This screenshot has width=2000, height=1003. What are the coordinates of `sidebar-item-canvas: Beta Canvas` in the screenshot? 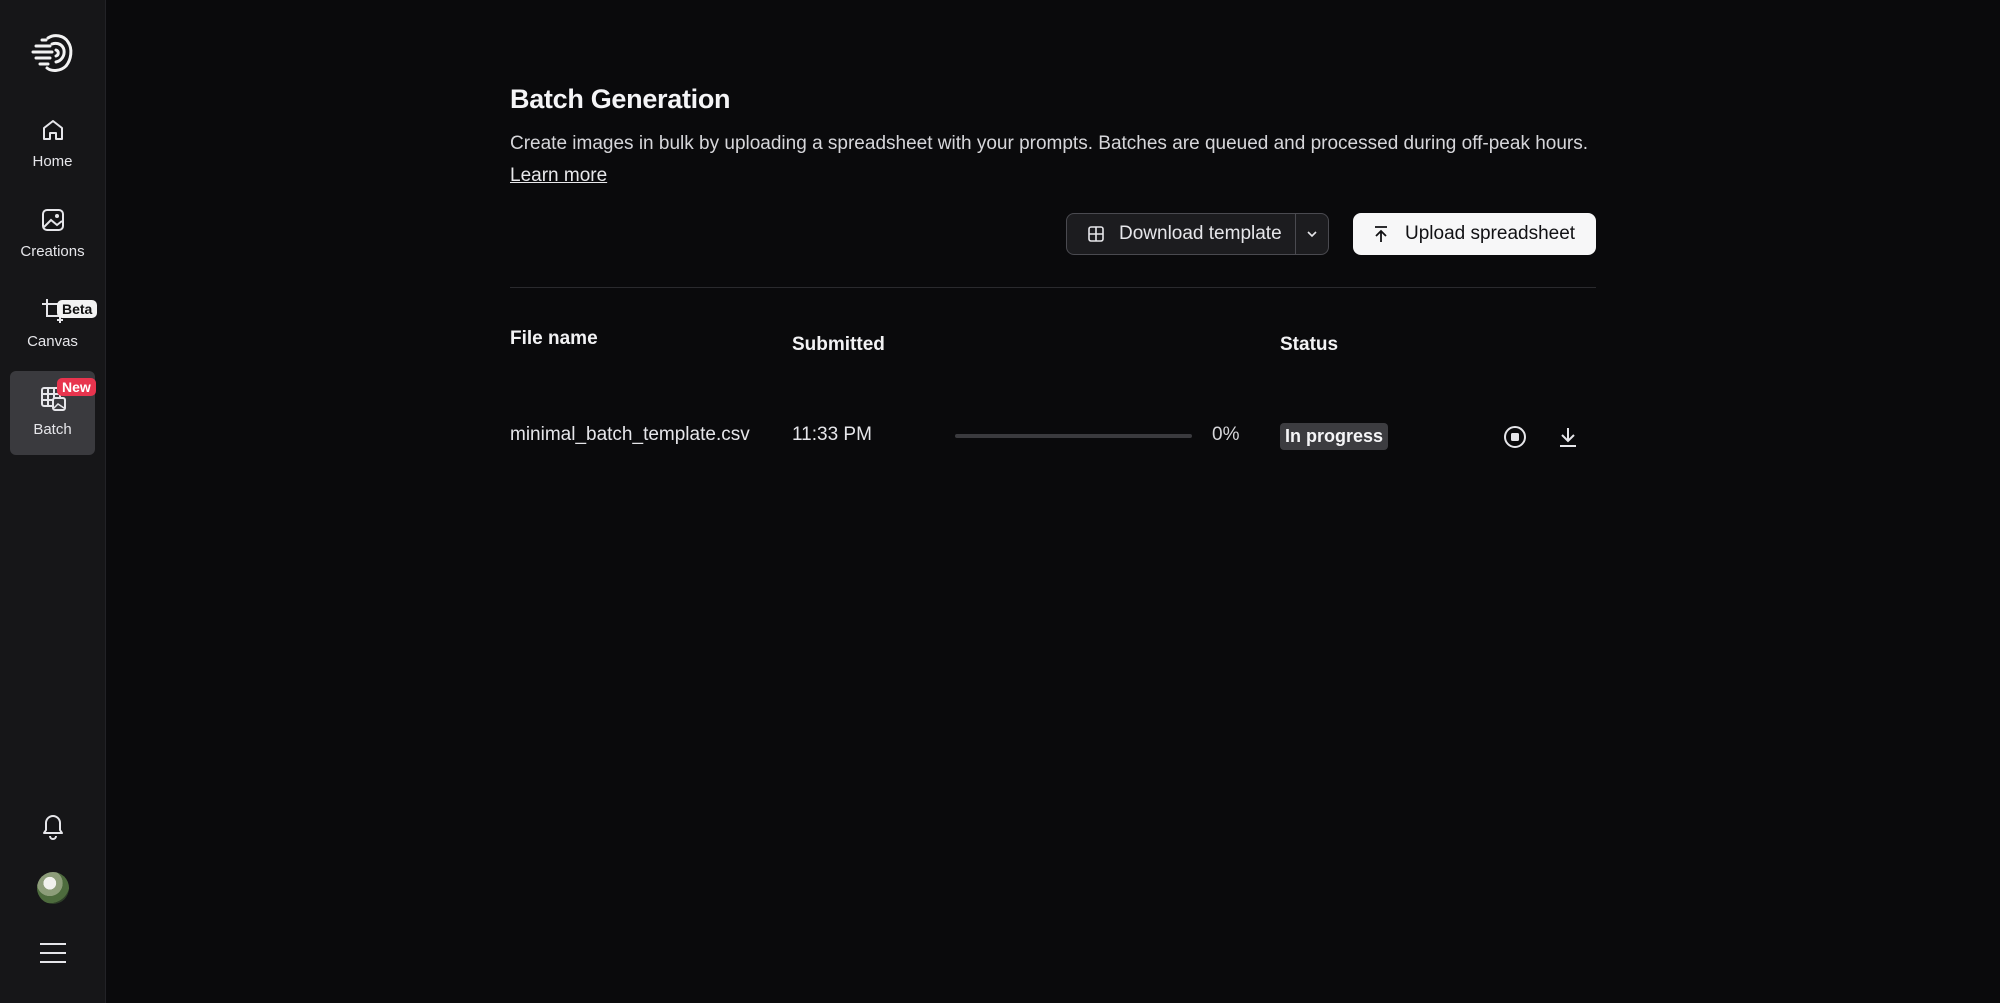 It's located at (52, 325).